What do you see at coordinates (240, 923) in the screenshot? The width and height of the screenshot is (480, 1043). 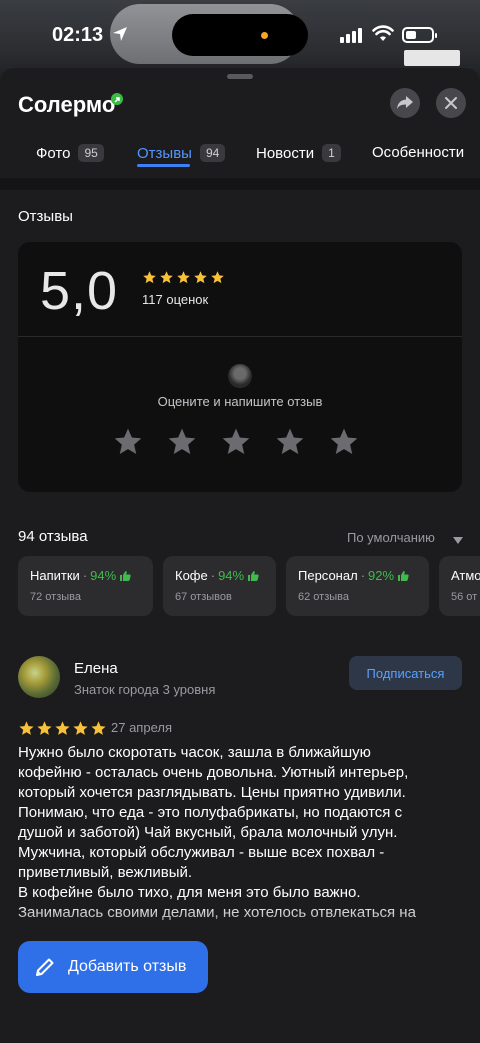 I see `bottom-fade` at bounding box center [240, 923].